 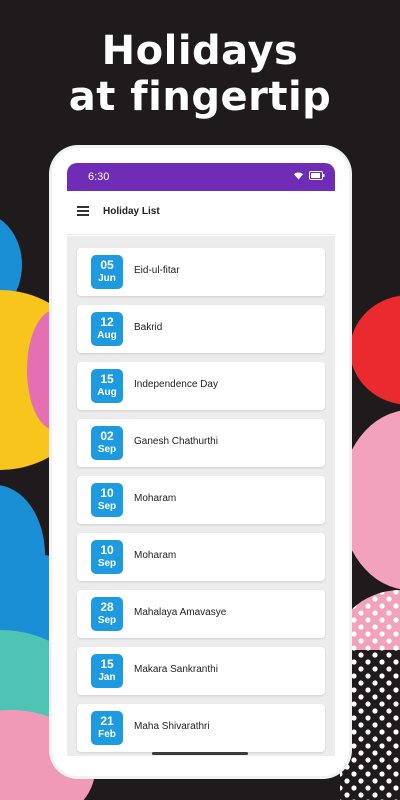 I want to click on date-badge: 02 Sep, so click(x=107, y=443).